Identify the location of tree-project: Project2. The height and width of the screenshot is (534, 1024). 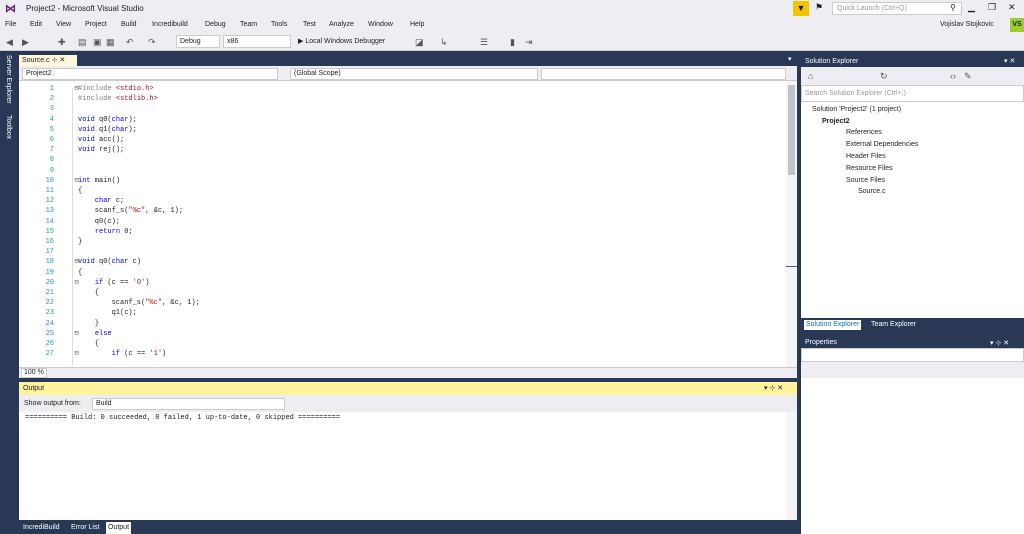
(836, 121).